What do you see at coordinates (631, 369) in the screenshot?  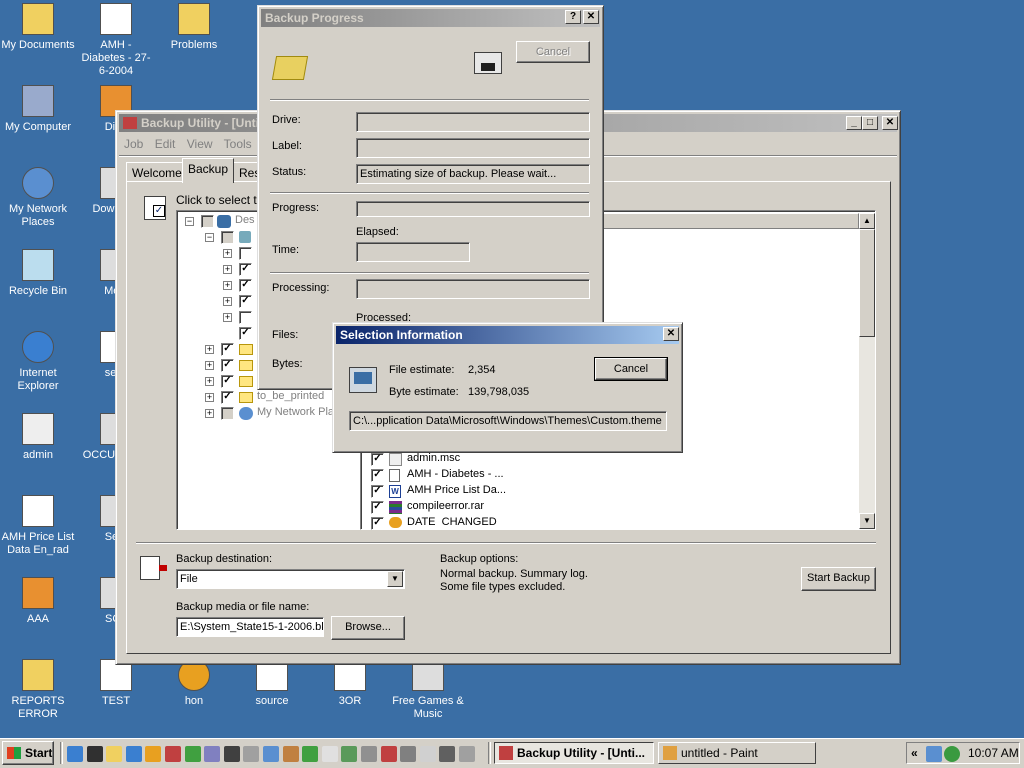 I see `selection-cancel-button: Cancel` at bounding box center [631, 369].